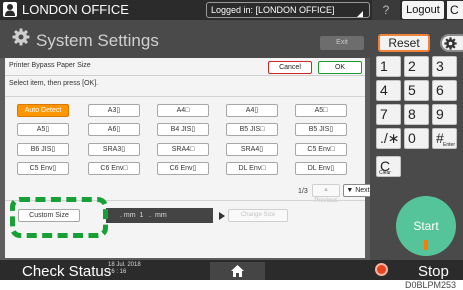 The image size is (463, 290). What do you see at coordinates (159, 215) in the screenshot?
I see `custom-size-display: . mm 1 . mm` at bounding box center [159, 215].